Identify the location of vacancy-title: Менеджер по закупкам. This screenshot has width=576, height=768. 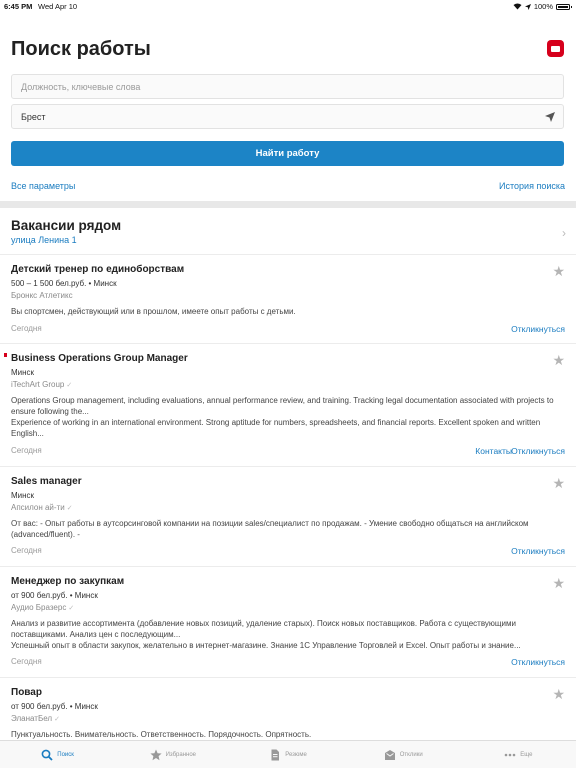
(67, 581).